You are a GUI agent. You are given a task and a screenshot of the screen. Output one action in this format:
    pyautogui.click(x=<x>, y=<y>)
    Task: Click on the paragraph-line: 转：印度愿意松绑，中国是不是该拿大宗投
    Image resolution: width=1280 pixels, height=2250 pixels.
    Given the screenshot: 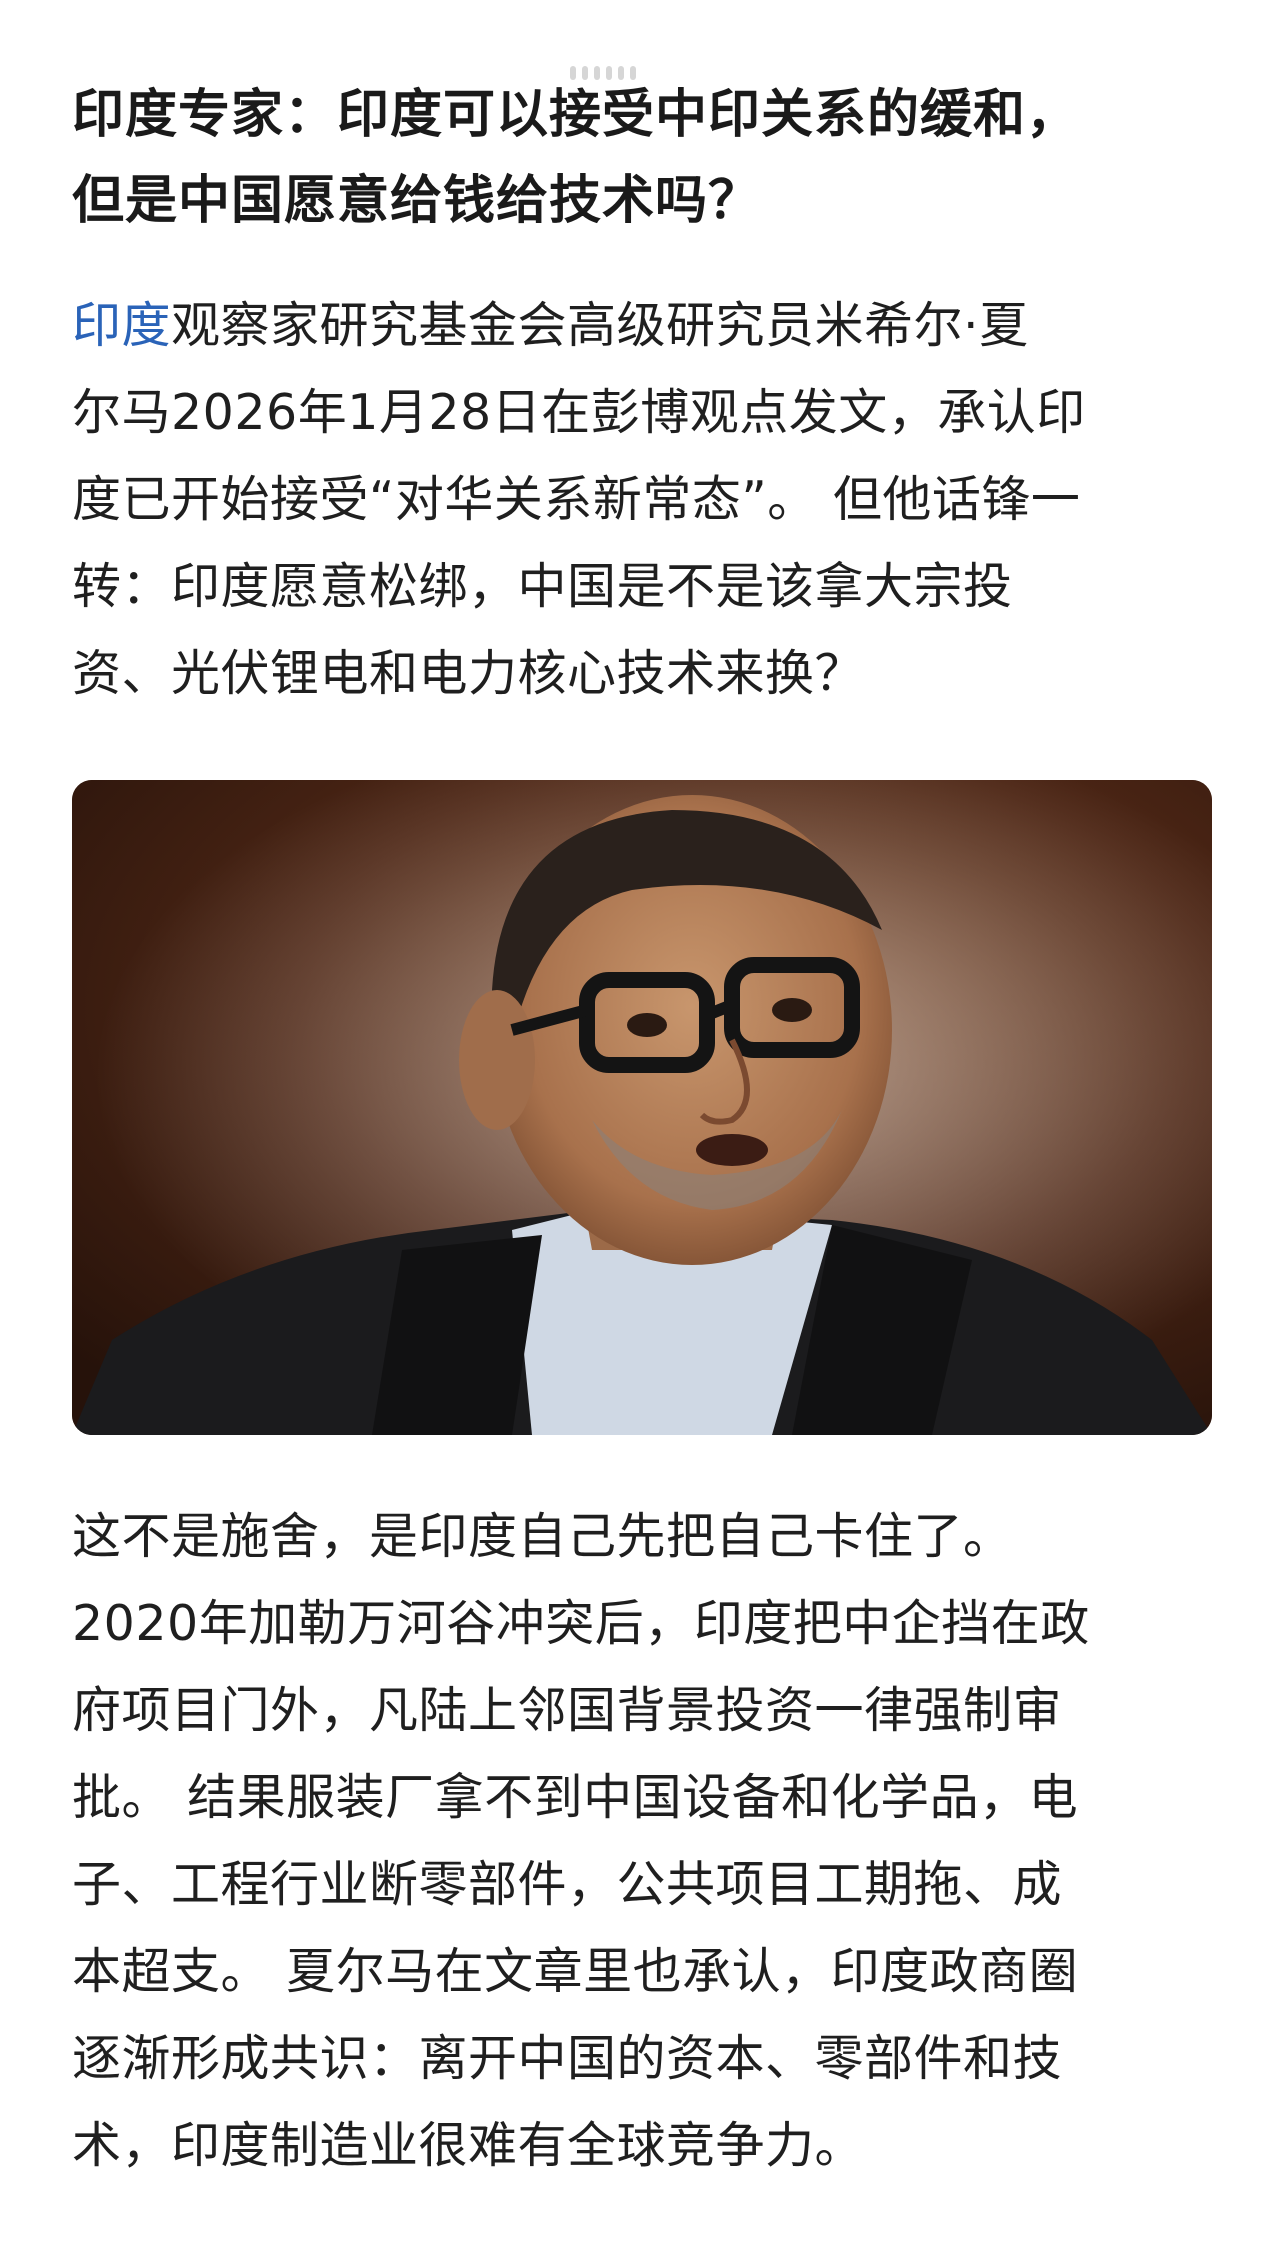 What is the action you would take?
    pyautogui.click(x=542, y=586)
    